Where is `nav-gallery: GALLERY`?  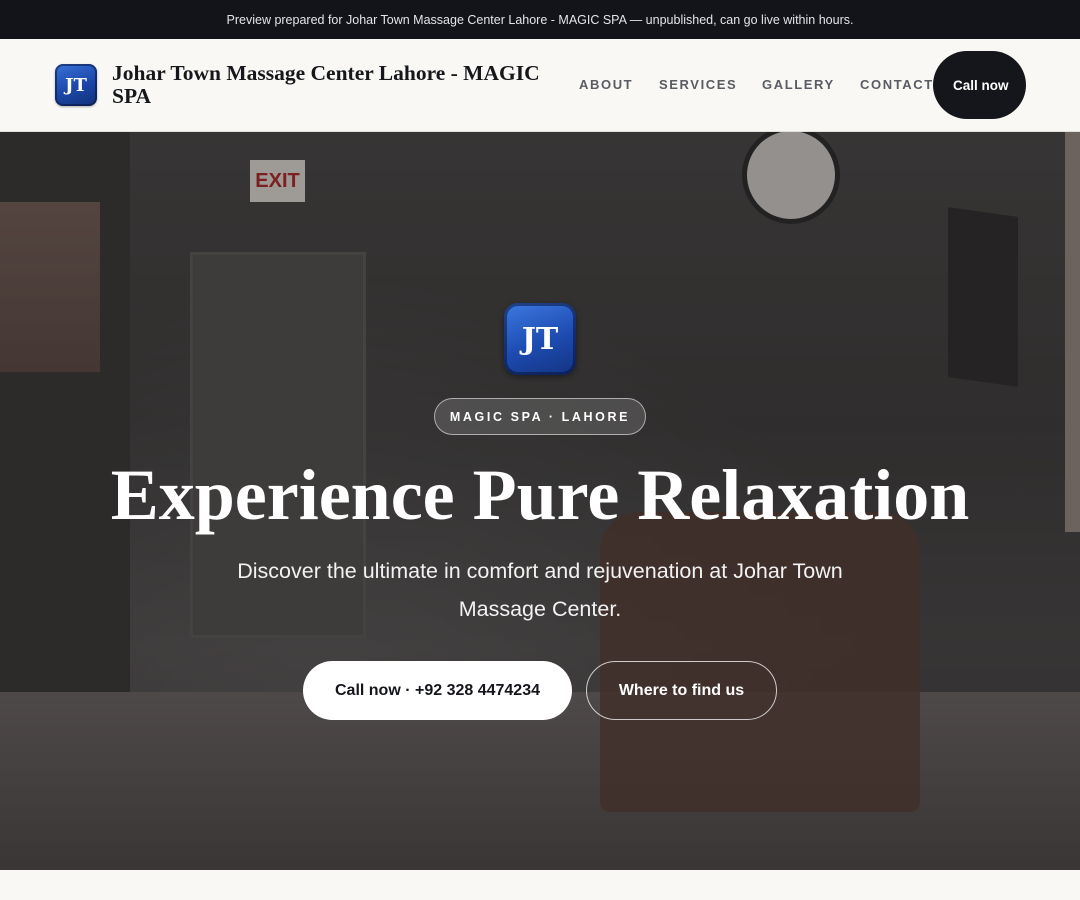 nav-gallery: GALLERY is located at coordinates (798, 84).